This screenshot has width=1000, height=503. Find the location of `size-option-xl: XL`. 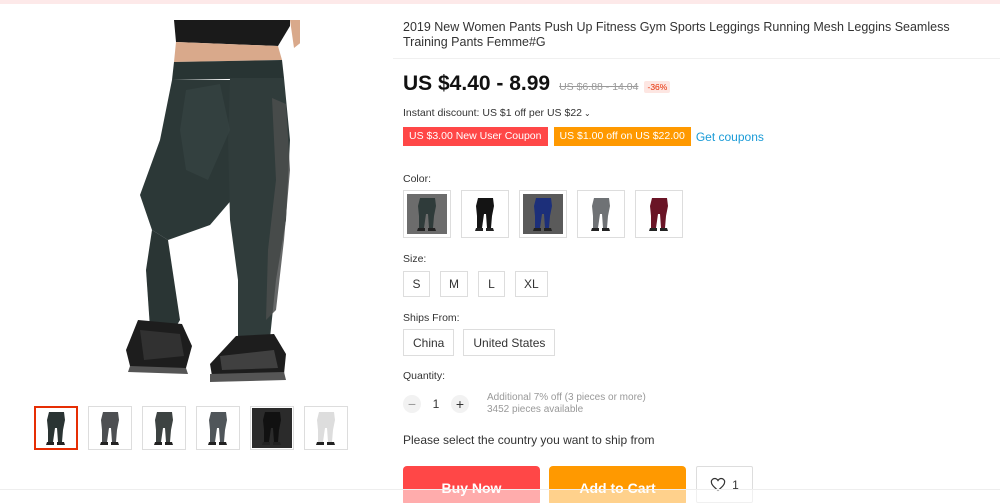

size-option-xl: XL is located at coordinates (531, 284).